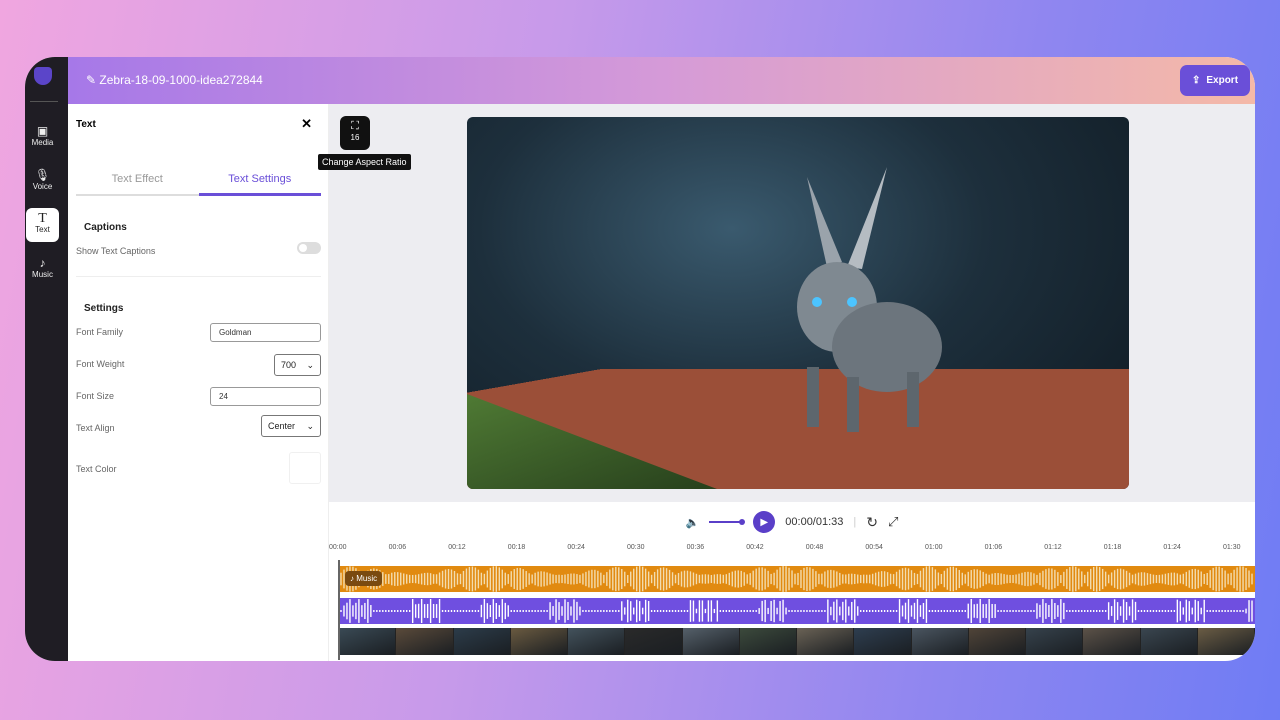  What do you see at coordinates (42, 175) in the screenshot?
I see `microphone-icon: 🎙` at bounding box center [42, 175].